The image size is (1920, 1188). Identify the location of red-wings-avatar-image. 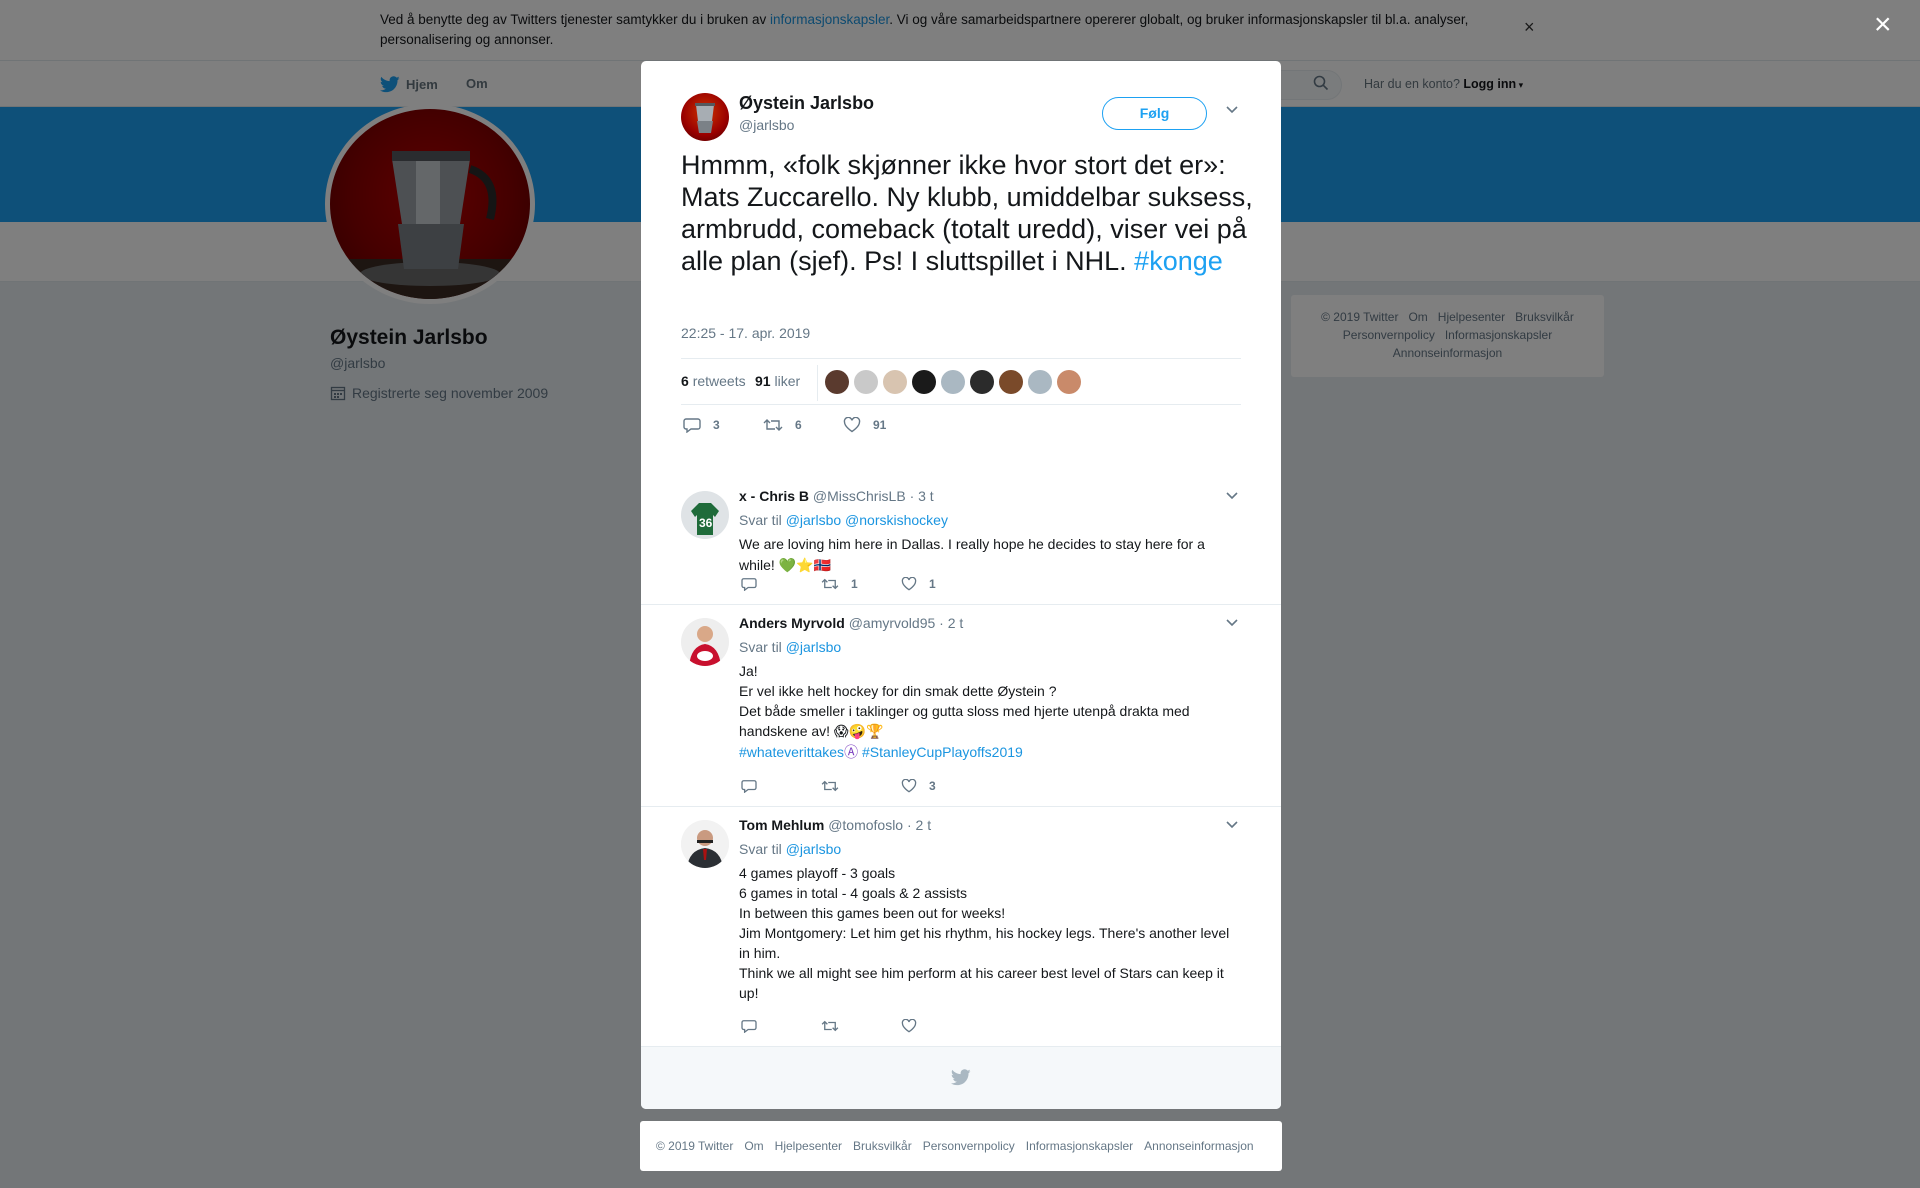
(705, 642).